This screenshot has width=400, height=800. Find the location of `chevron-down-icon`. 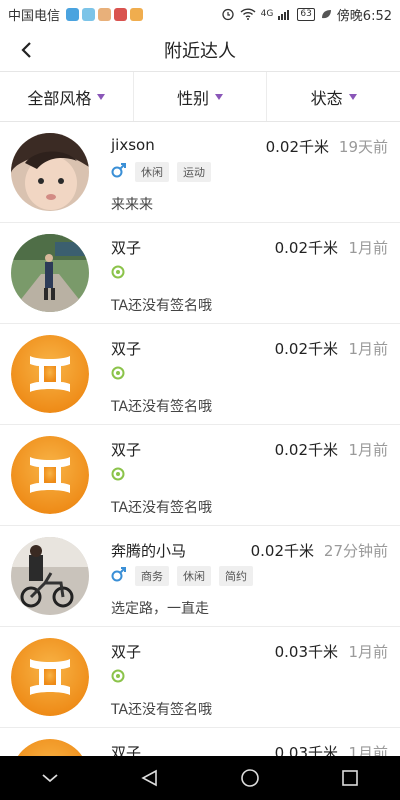

chevron-down-icon is located at coordinates (50, 778).